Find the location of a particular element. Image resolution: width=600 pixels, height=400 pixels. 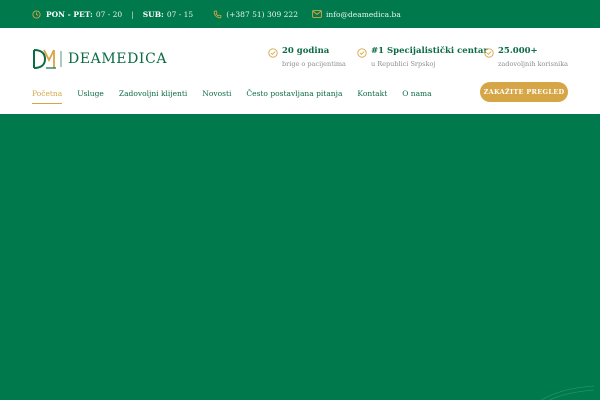

phone-icon is located at coordinates (217, 14).